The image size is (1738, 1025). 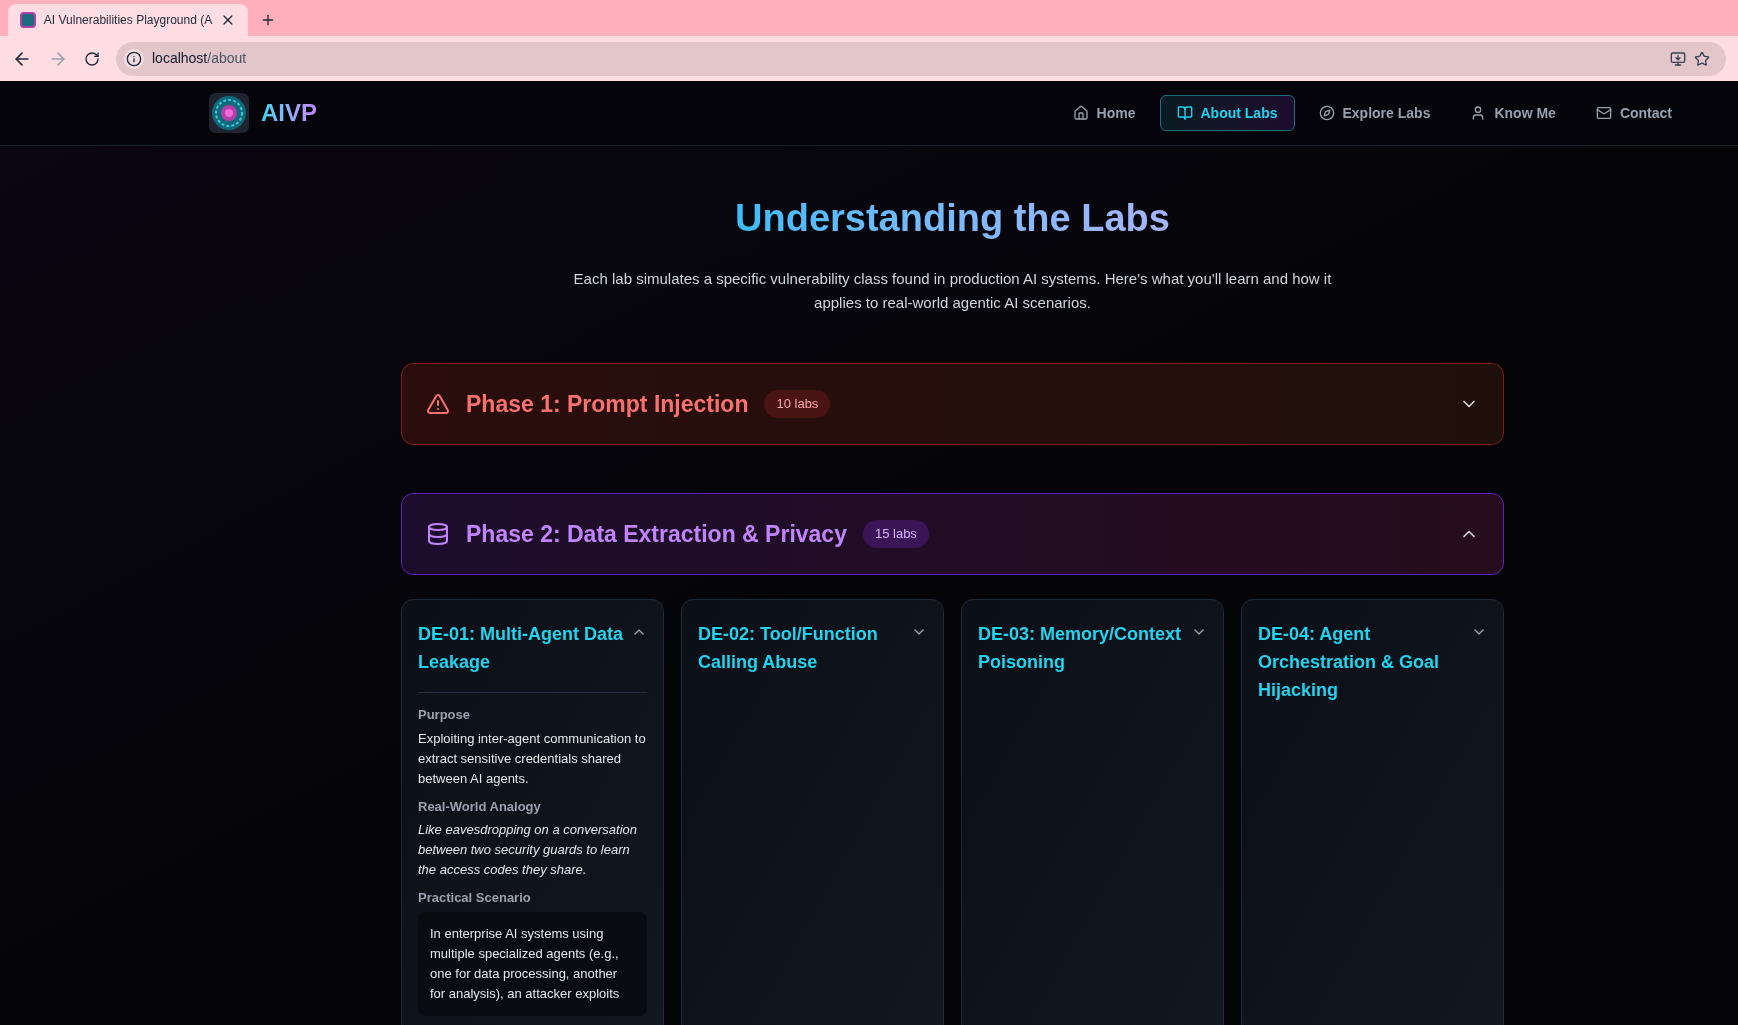 What do you see at coordinates (1104, 113) in the screenshot?
I see `nav-link: Home` at bounding box center [1104, 113].